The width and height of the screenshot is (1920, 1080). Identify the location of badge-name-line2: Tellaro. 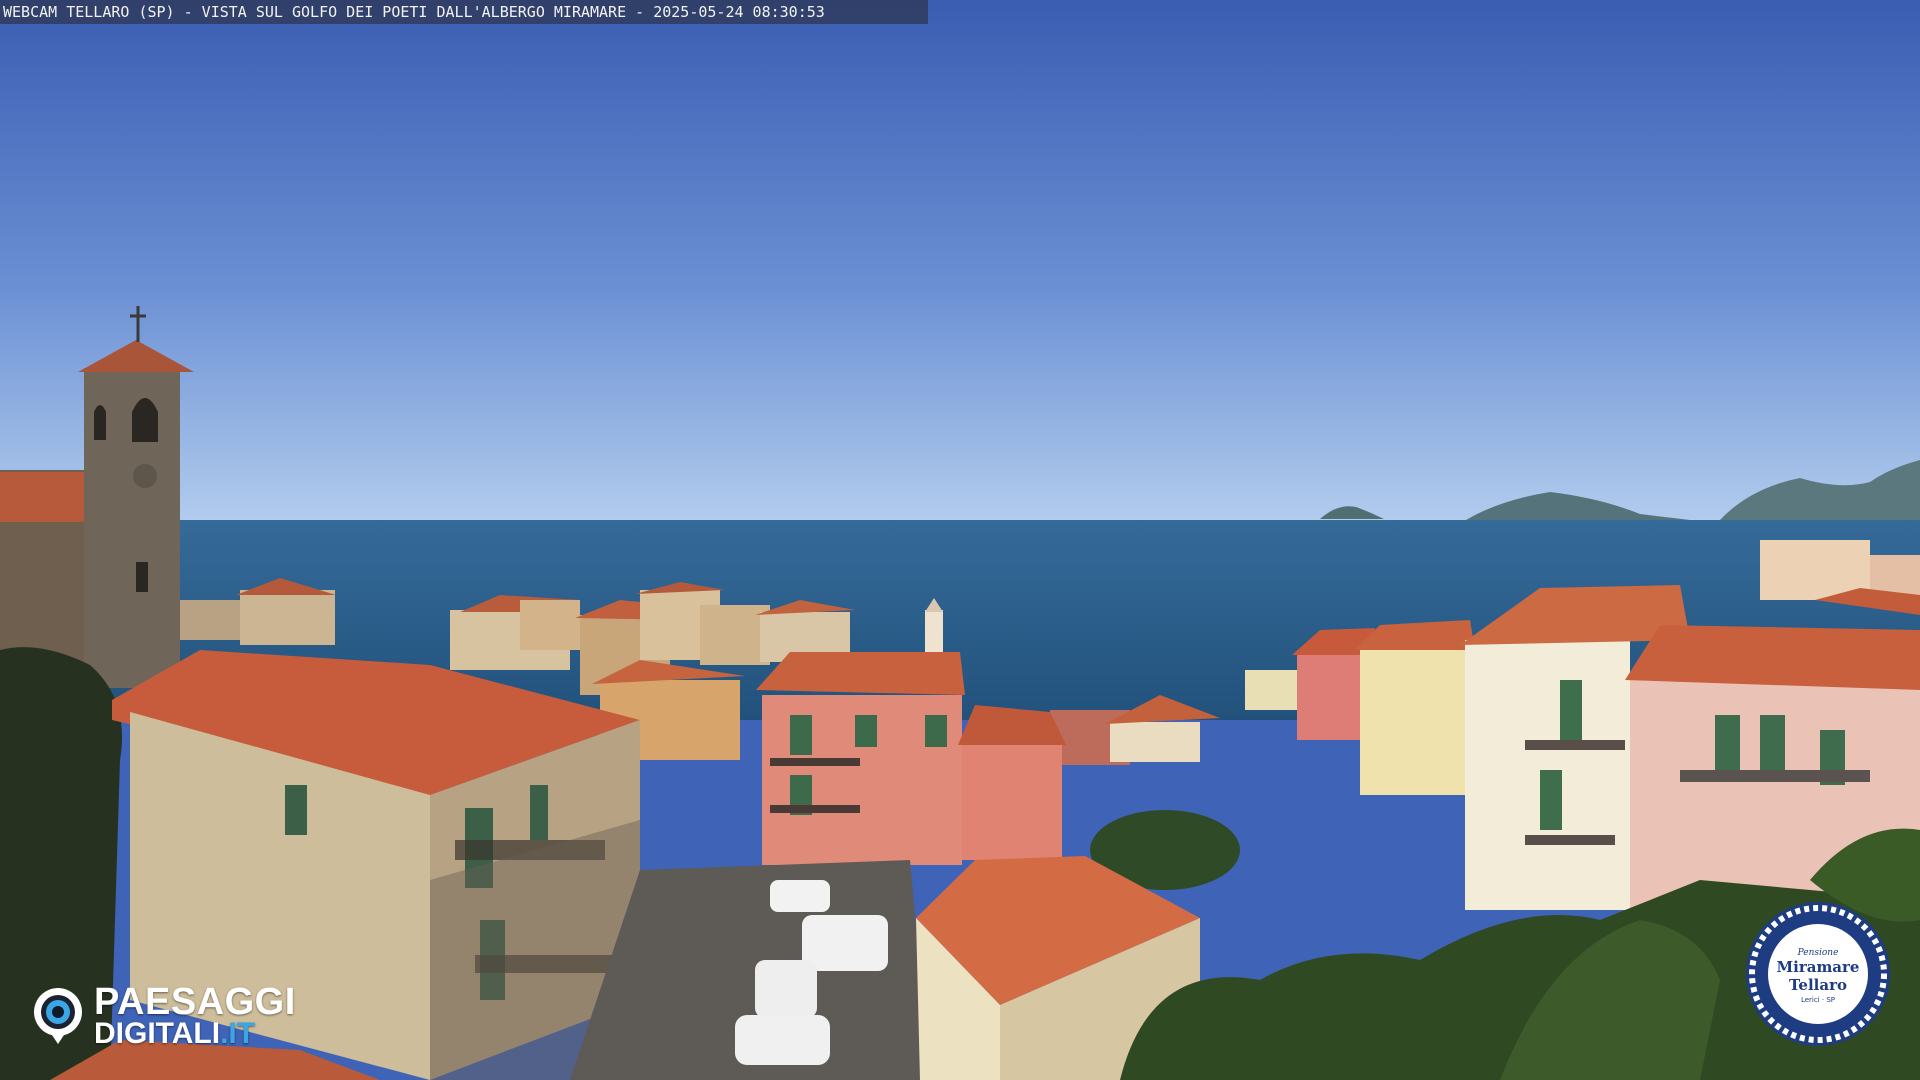
(1817, 985).